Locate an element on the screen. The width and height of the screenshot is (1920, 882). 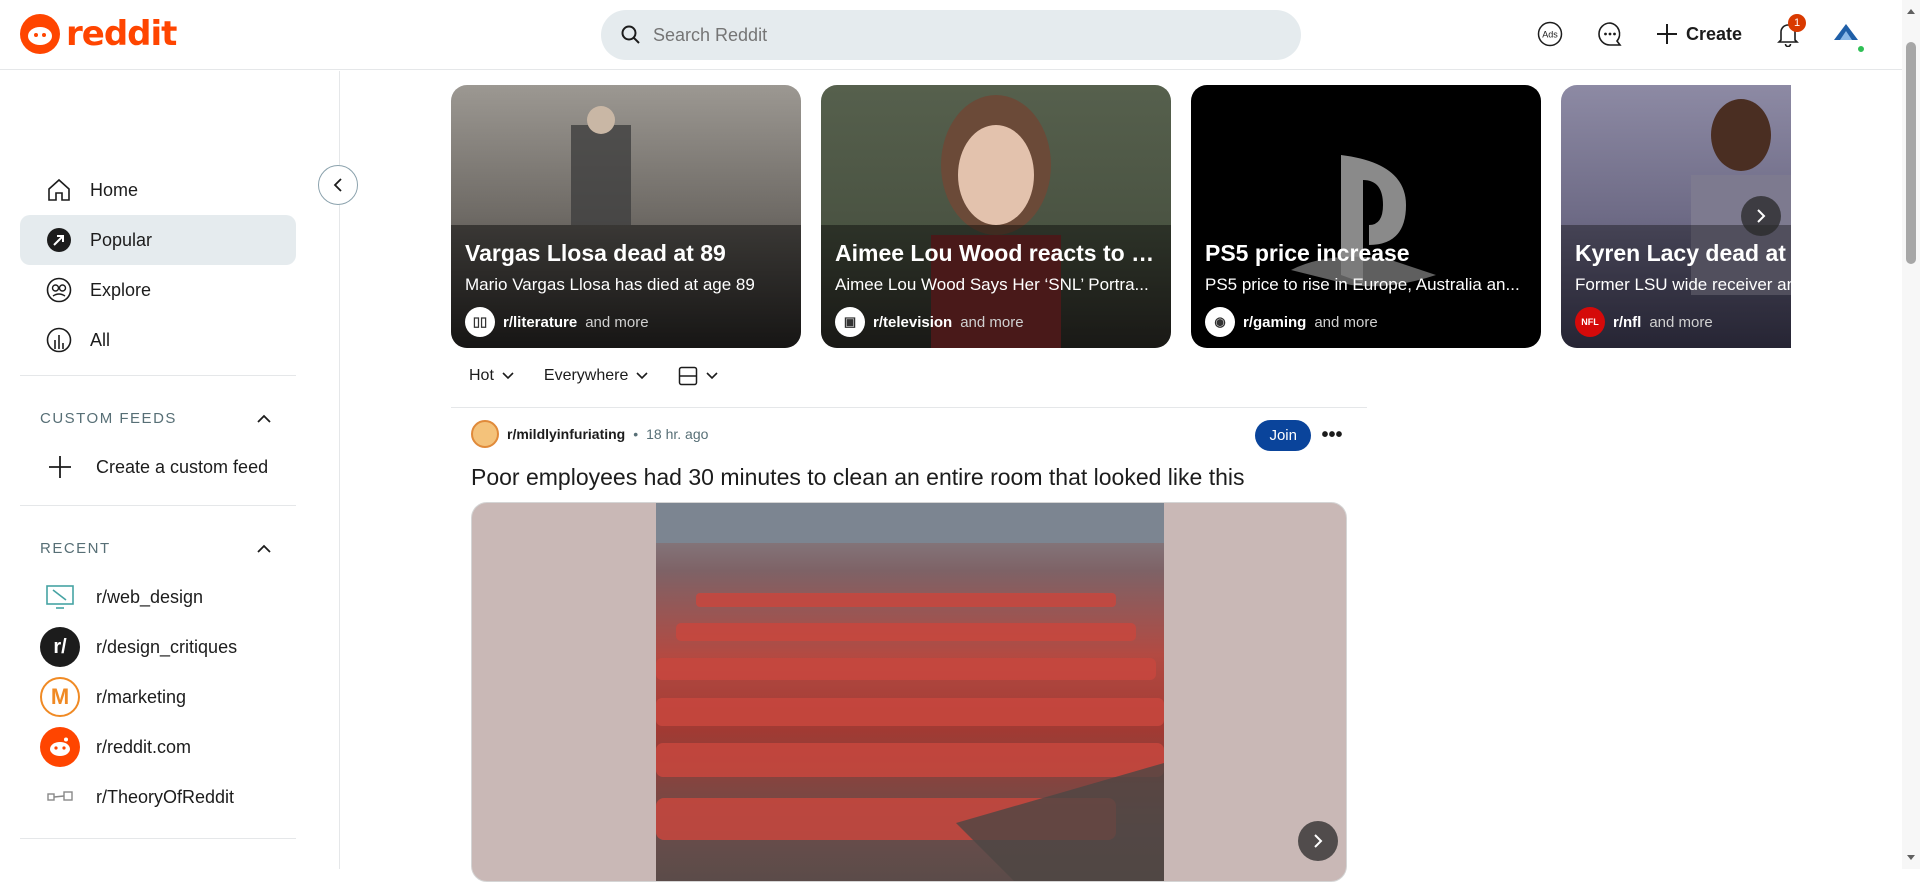
logo-text: reddit is located at coordinates (121, 34).